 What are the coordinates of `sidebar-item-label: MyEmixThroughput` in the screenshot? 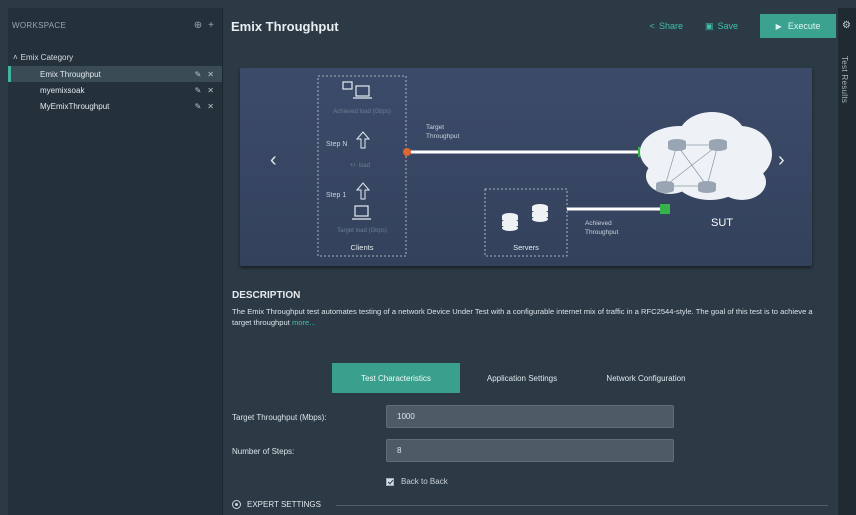 It's located at (75, 106).